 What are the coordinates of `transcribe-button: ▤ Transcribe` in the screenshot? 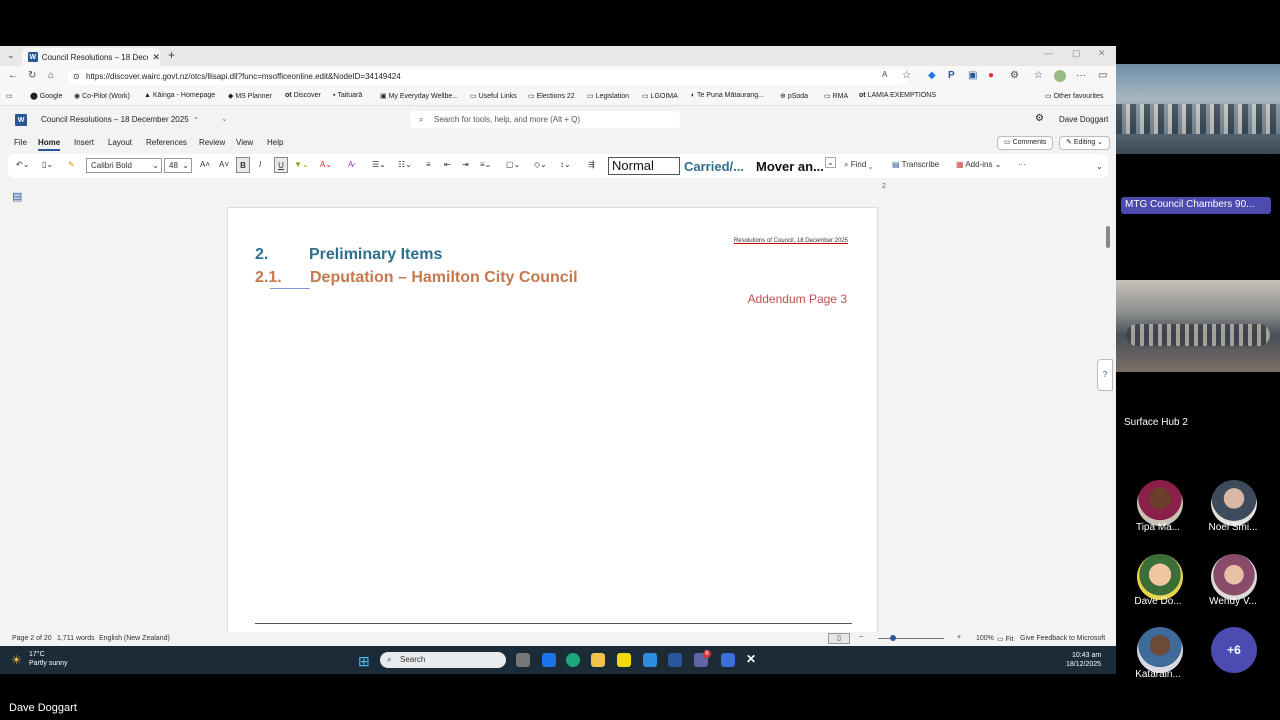 It's located at (915, 164).